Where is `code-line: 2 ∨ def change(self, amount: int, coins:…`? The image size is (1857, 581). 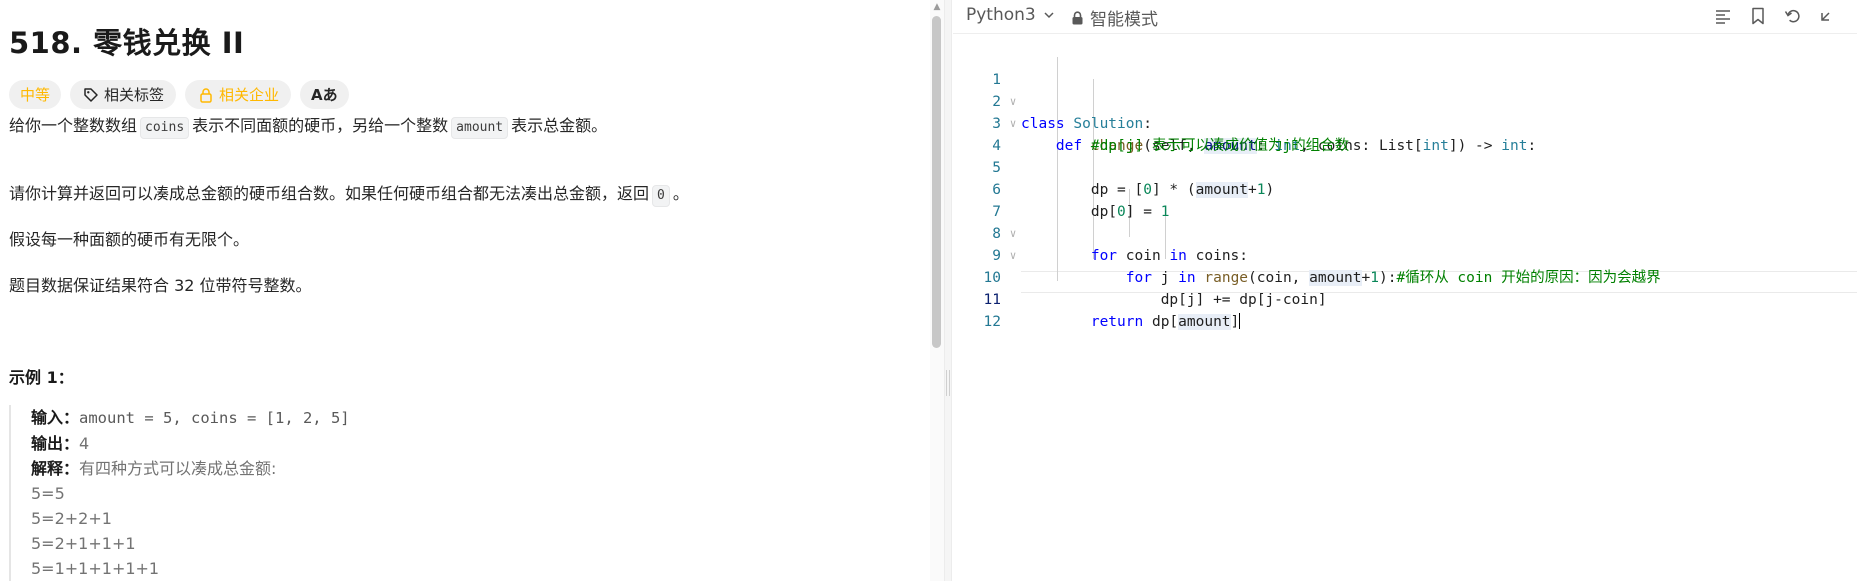
code-line: 2 ∨ def change(self, amount: int, coins:… is located at coordinates (1405, 111).